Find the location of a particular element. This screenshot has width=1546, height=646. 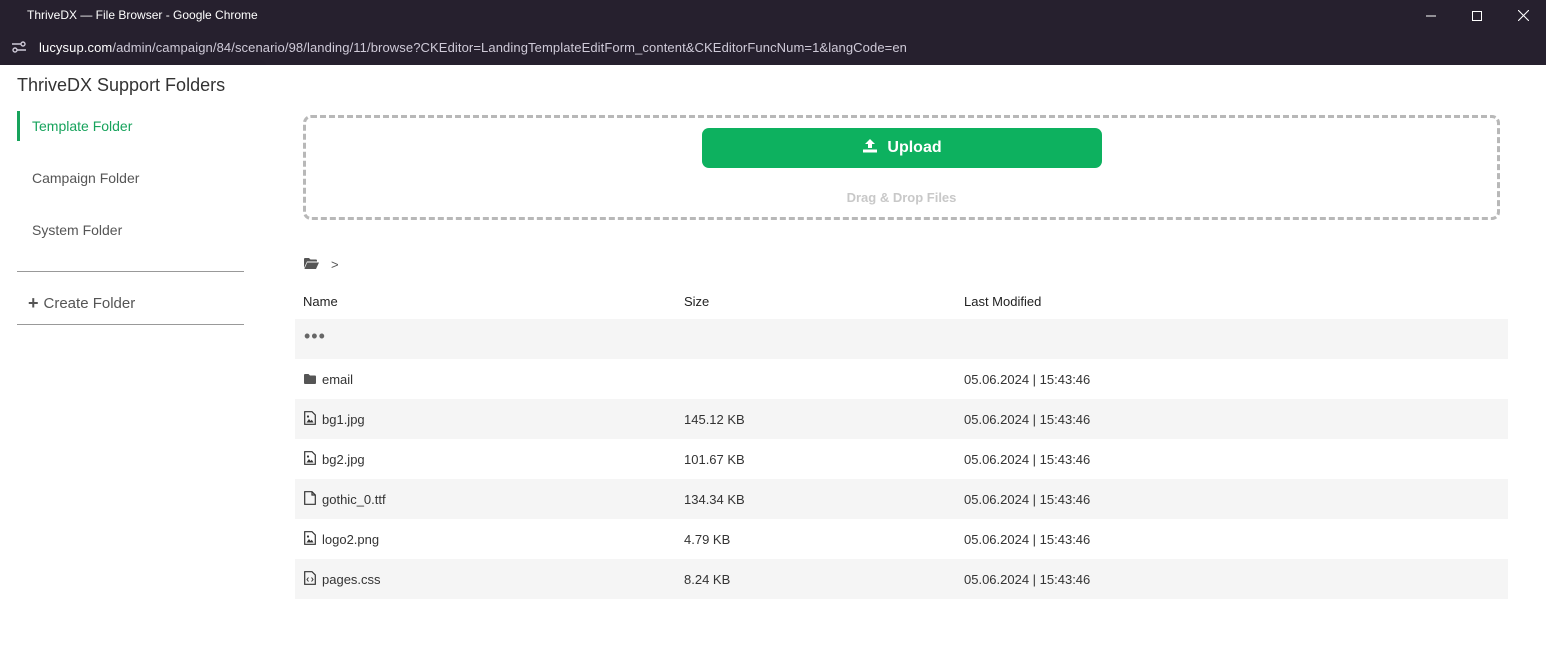

file-size: 145.12 KB is located at coordinates (714, 419).